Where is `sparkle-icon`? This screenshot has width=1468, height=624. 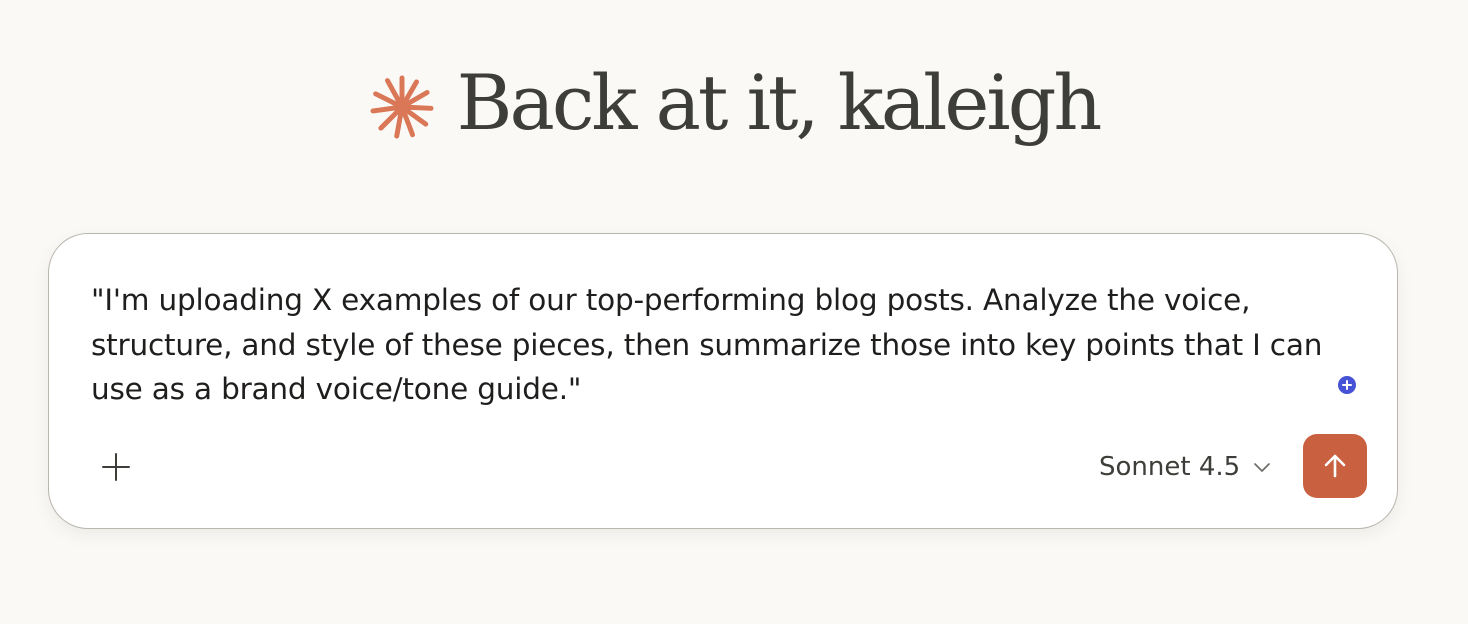
sparkle-icon is located at coordinates (402, 106).